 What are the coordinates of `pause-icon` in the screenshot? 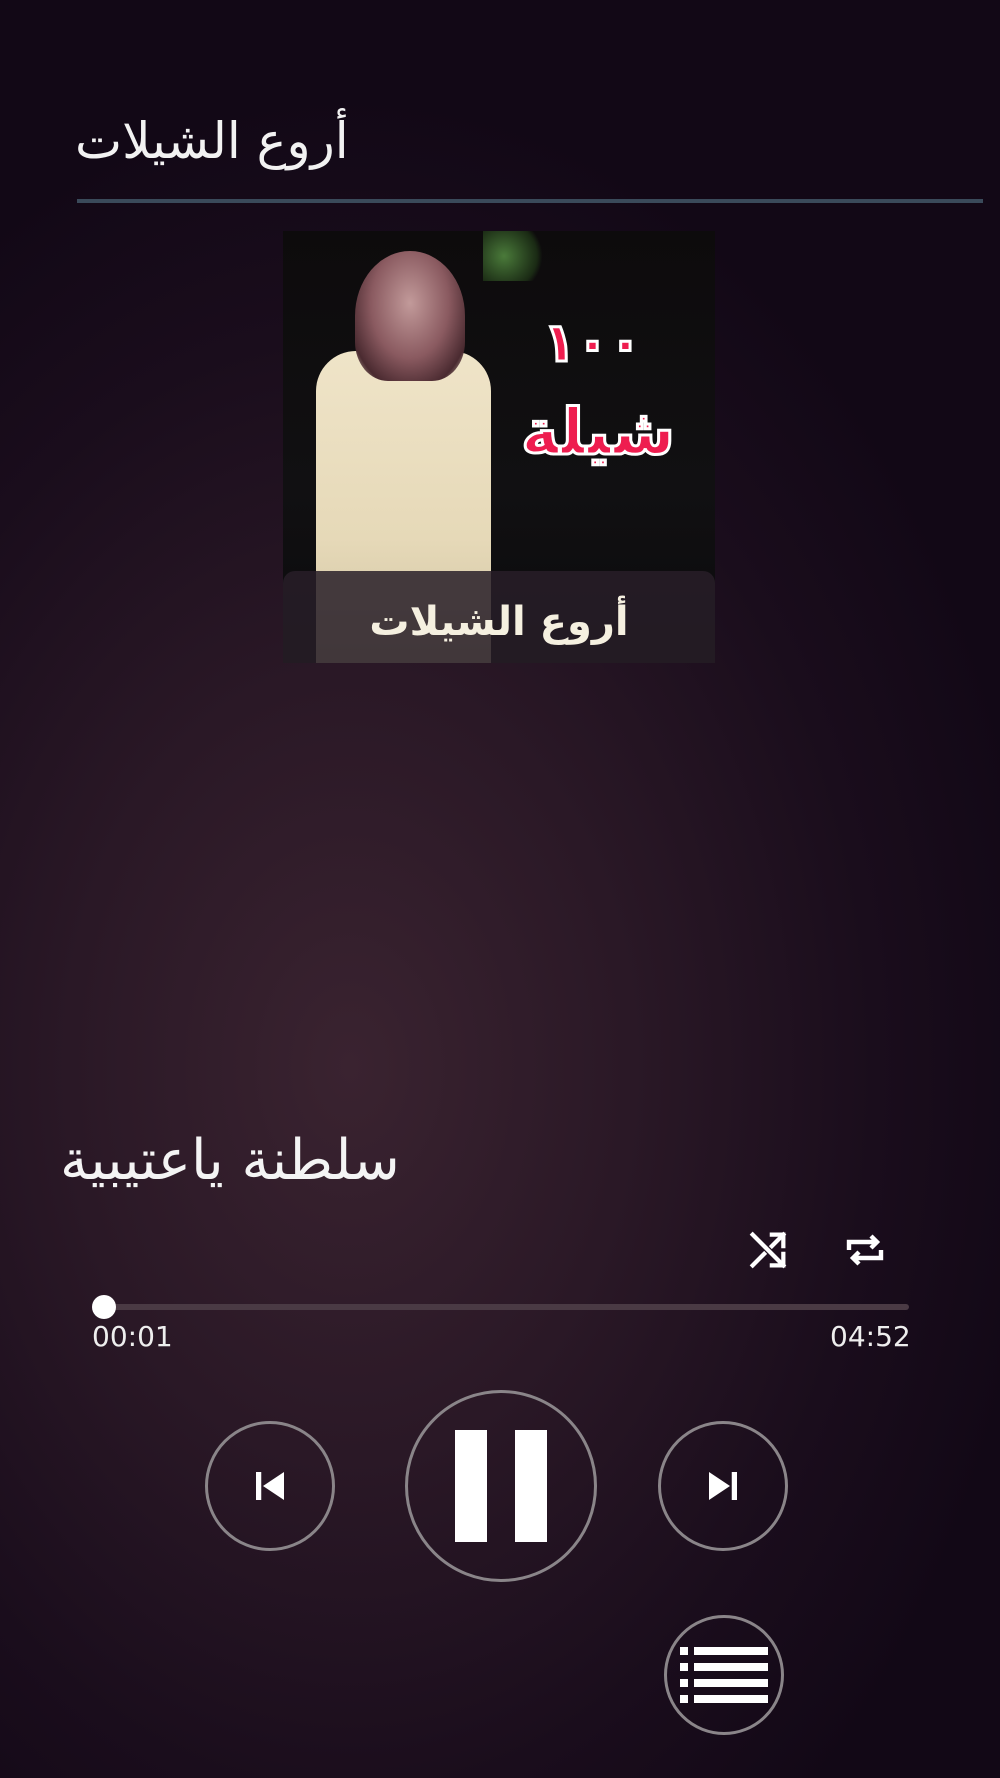 It's located at (501, 1486).